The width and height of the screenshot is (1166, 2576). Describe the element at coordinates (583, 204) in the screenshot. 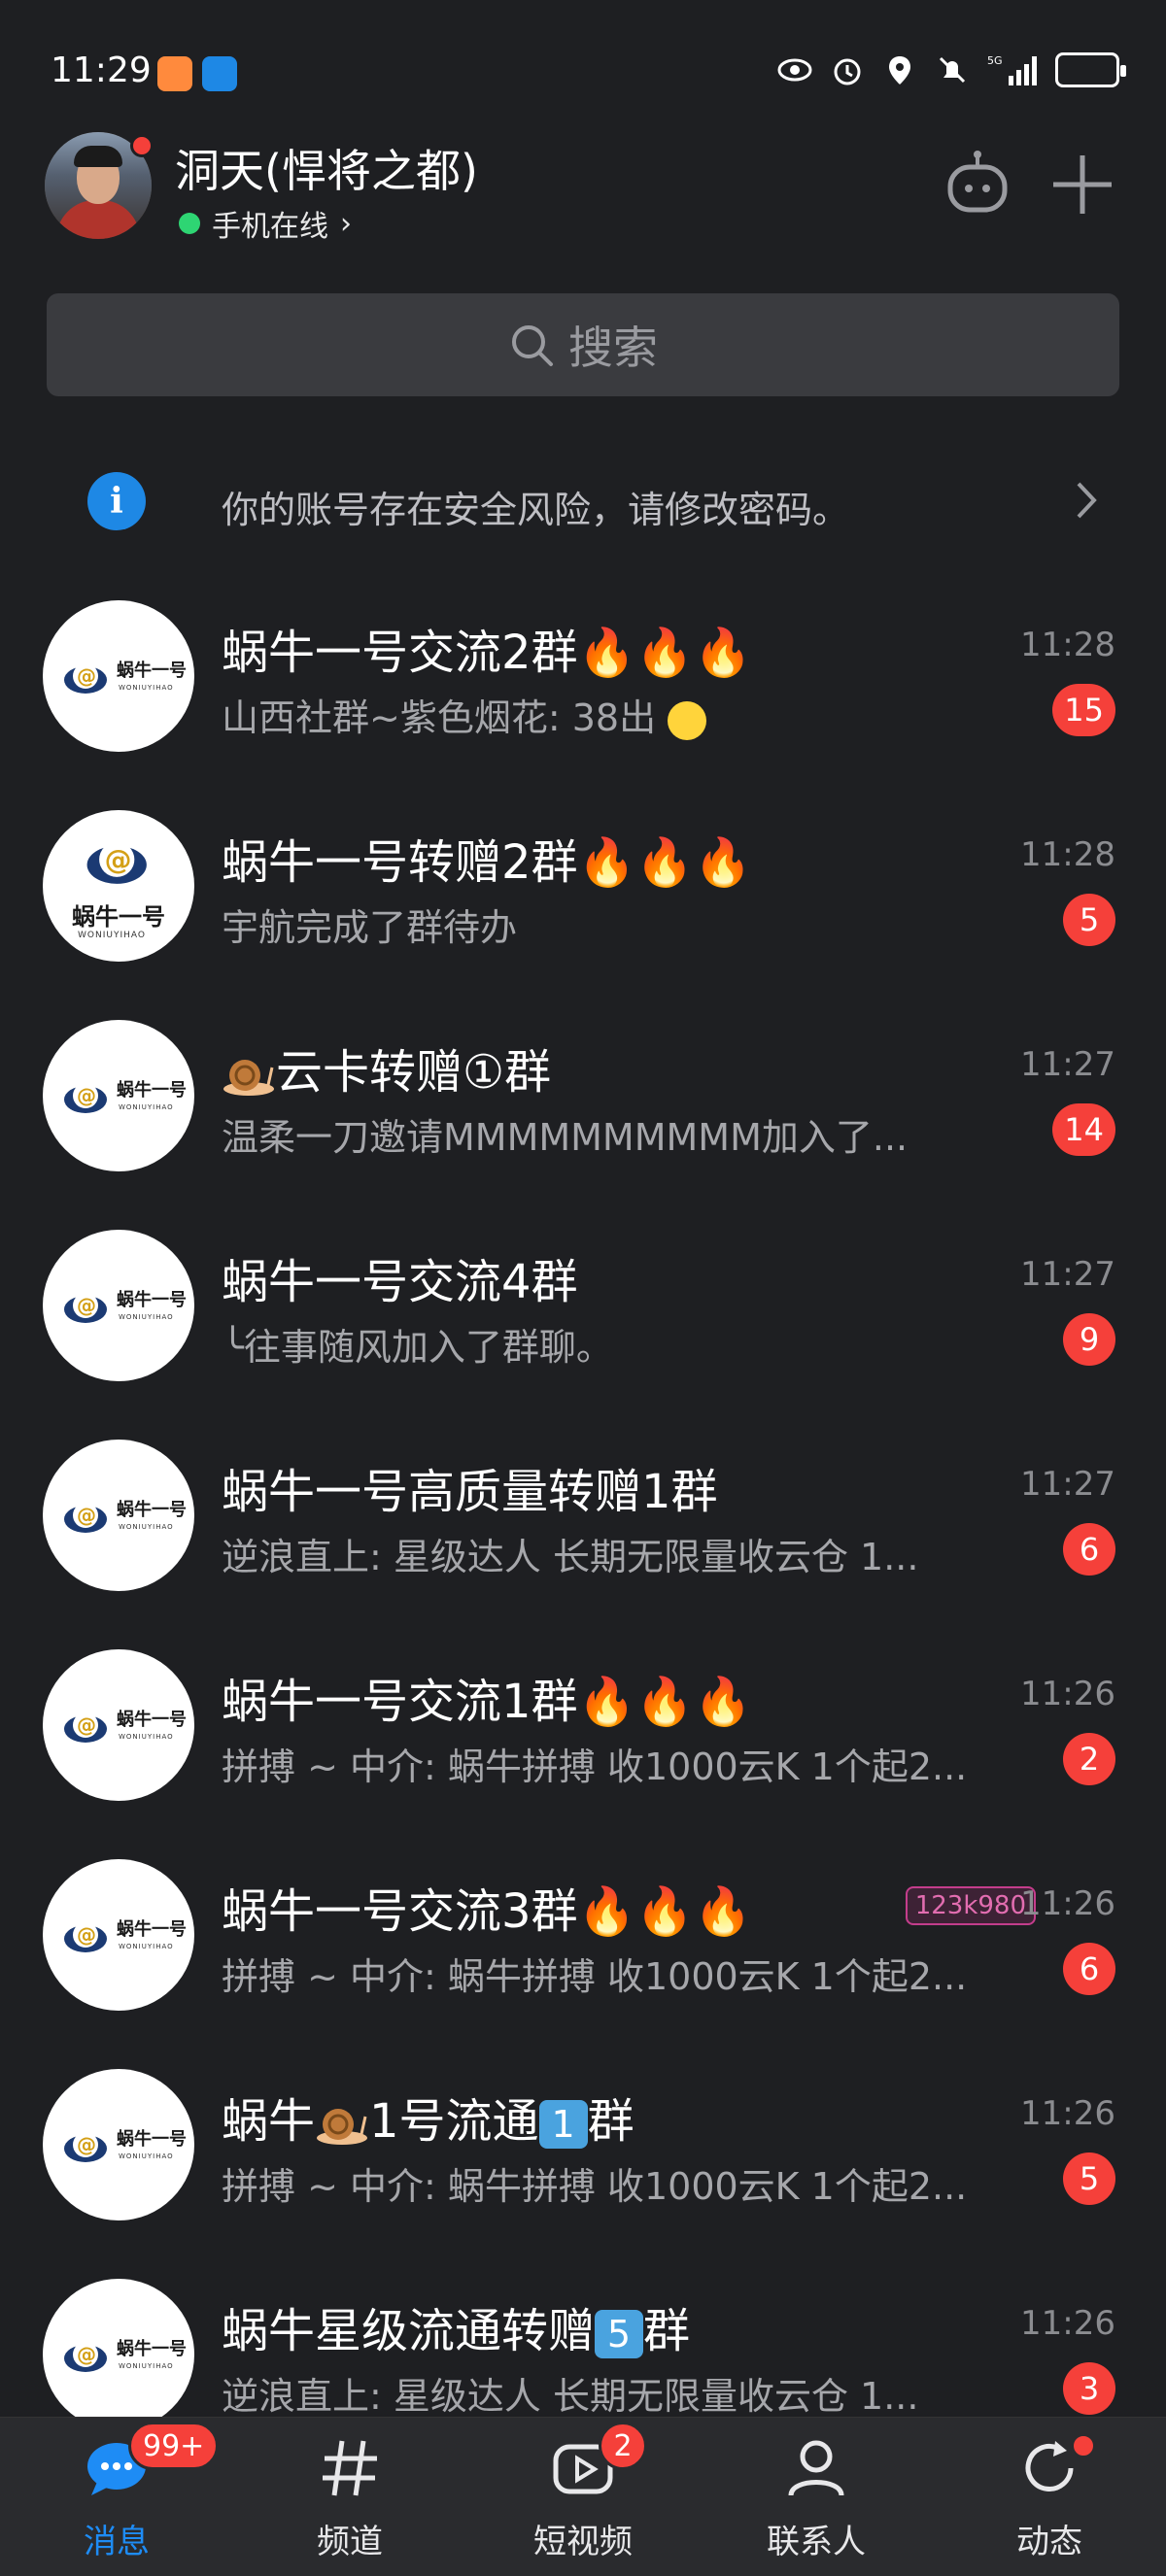

I see `header: 洞天(悍将之都) 手机在线 ›` at that location.